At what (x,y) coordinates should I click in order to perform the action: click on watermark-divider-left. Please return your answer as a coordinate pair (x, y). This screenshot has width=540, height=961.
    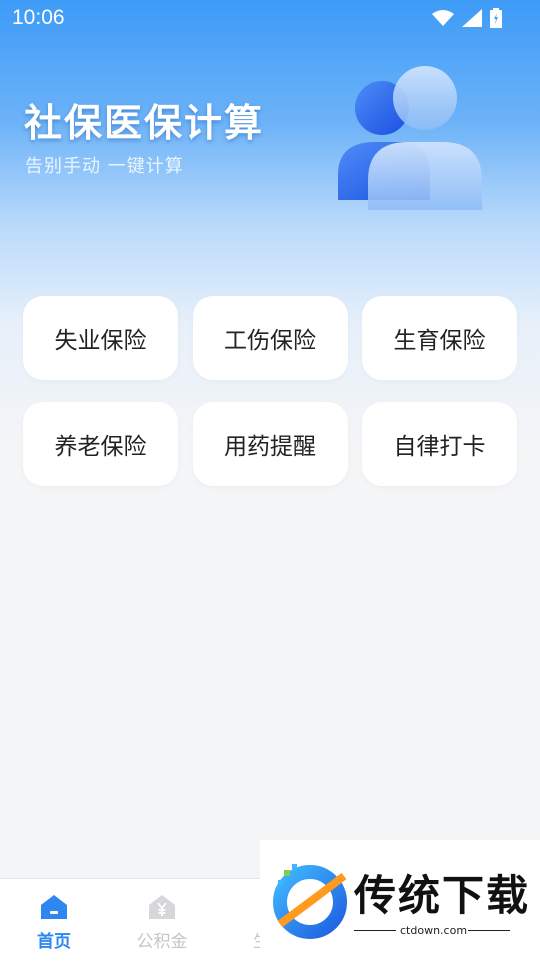
    Looking at the image, I should click on (375, 930).